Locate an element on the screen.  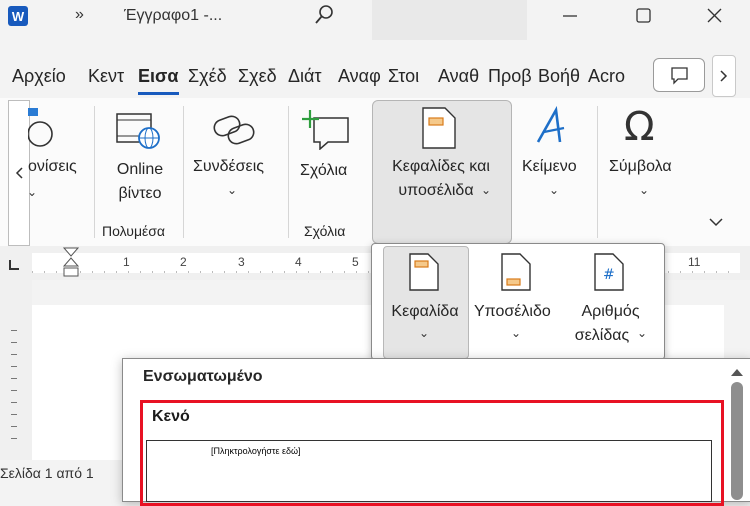
ribbon-scroll-left-button is located at coordinates (19, 173).